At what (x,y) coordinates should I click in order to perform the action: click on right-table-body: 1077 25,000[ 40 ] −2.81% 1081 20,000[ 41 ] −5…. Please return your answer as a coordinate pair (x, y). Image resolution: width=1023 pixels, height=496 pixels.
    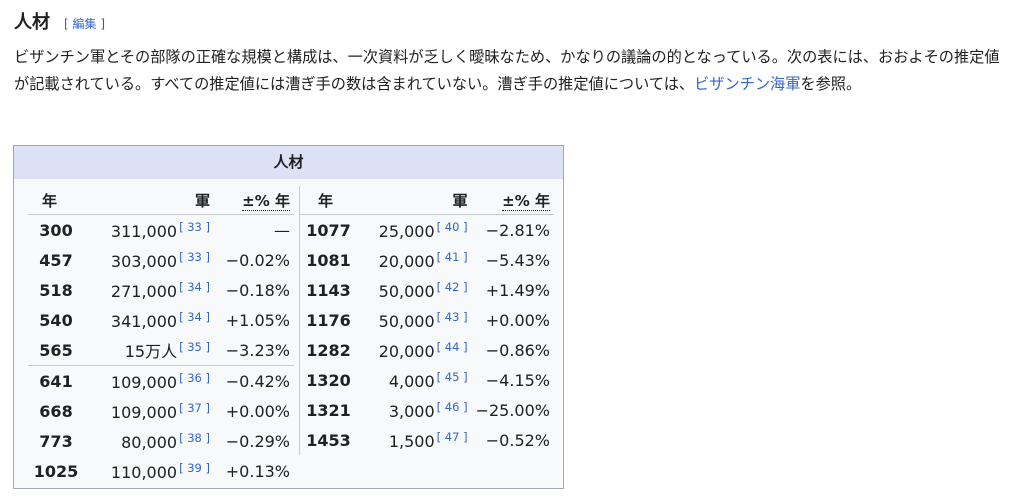
    Looking at the image, I should click on (427, 335).